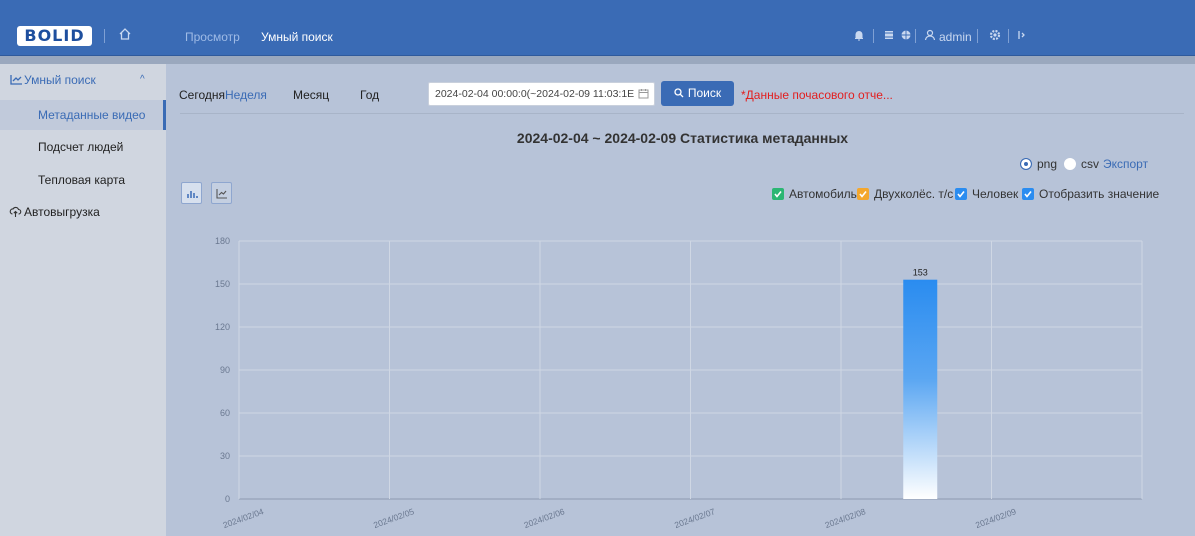  Describe the element at coordinates (996, 518) in the screenshot. I see `x-tick-label: 2024/02/09` at that location.